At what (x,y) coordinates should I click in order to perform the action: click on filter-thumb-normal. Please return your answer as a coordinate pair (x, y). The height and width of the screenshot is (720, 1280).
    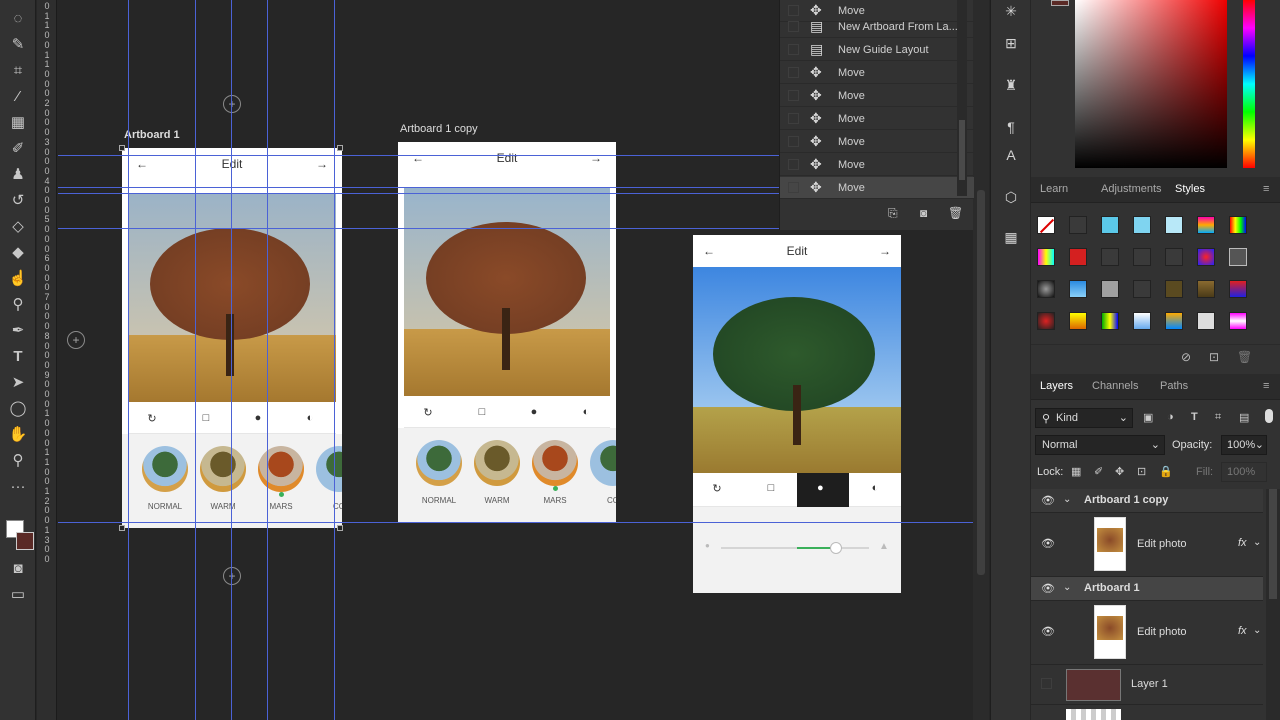
    Looking at the image, I should click on (439, 463).